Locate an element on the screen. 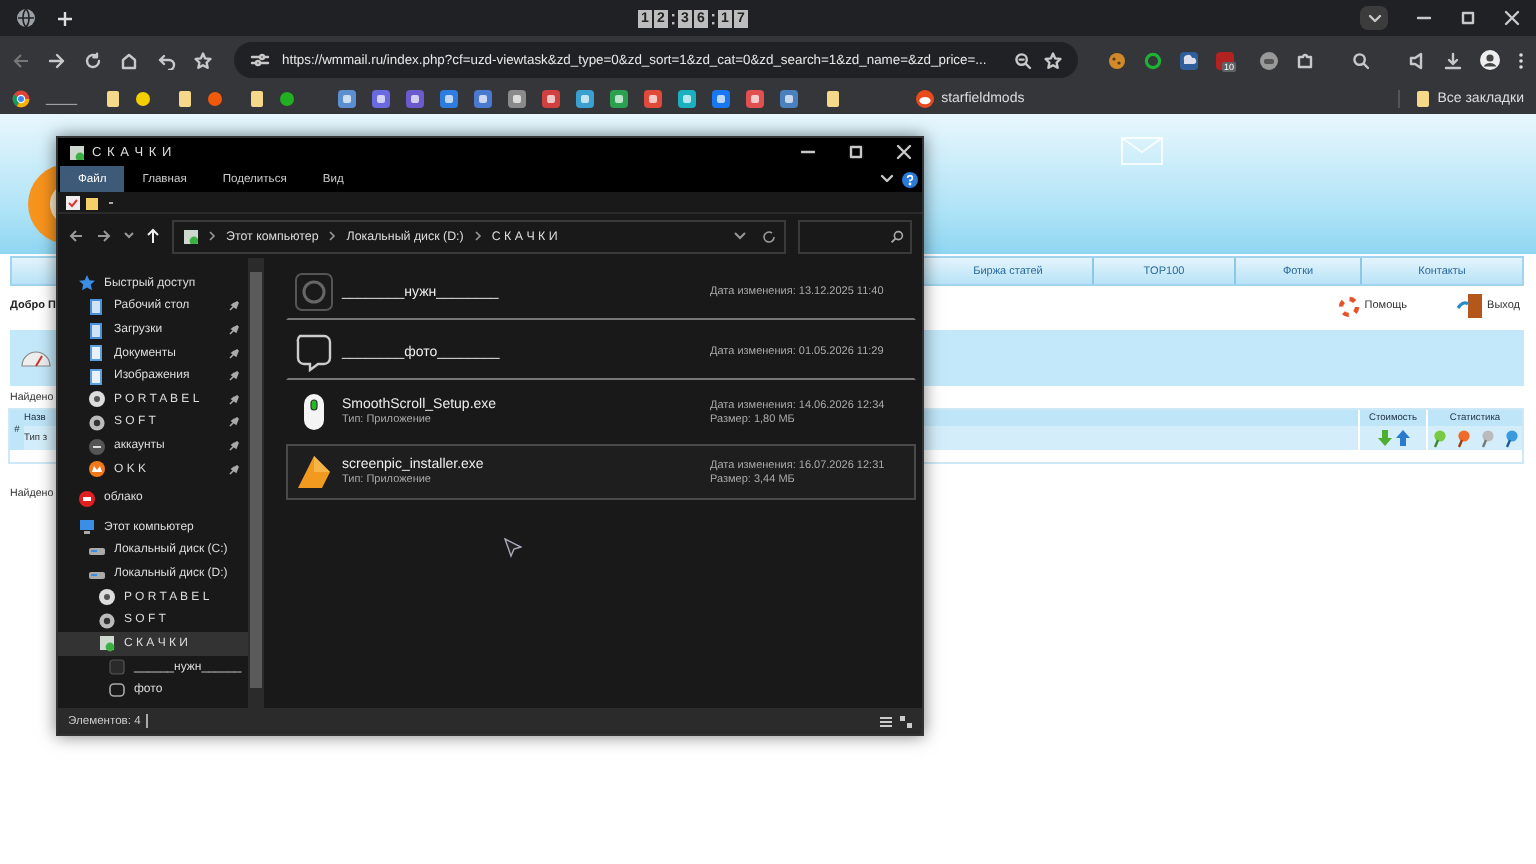 This screenshot has height=864, width=1536. computer-icon is located at coordinates (87, 527).